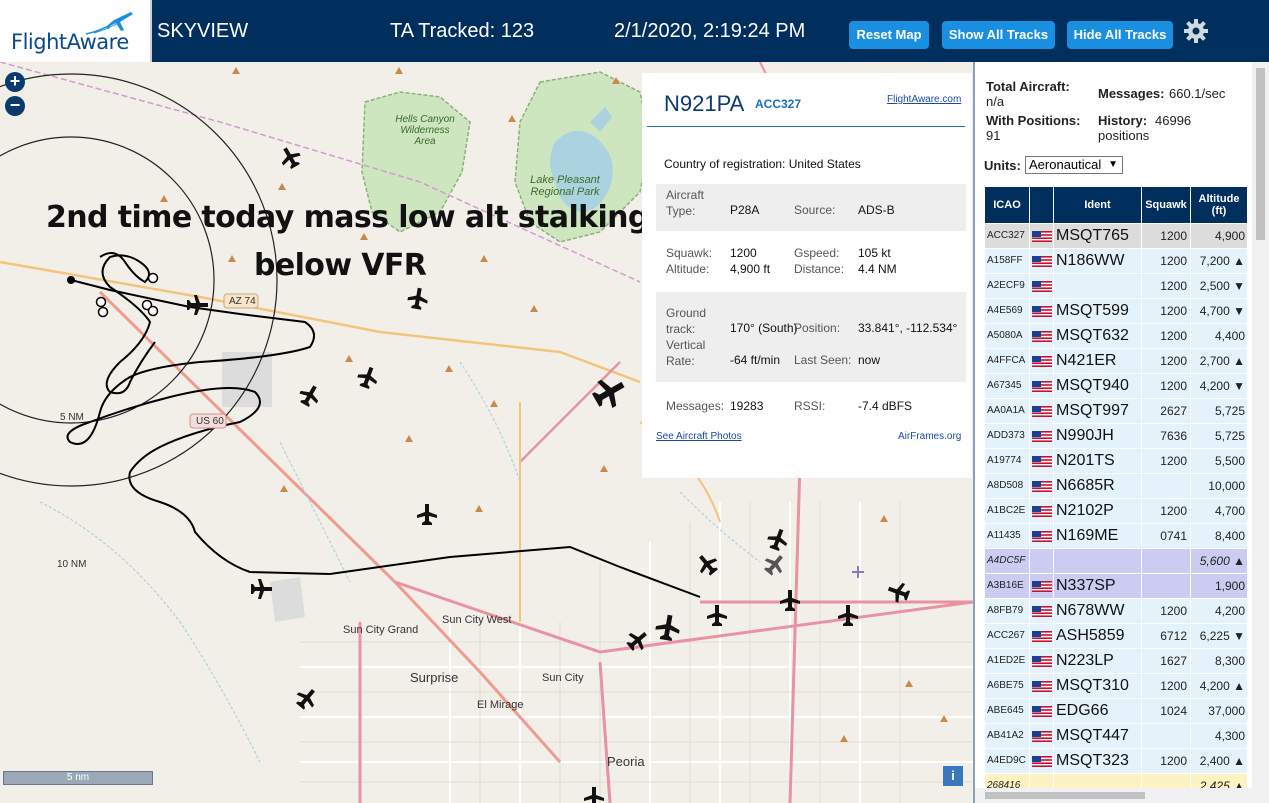 The height and width of the screenshot is (803, 1269). Describe the element at coordinates (1116, 511) in the screenshot. I see `table-row: A1BC2E N2102P 1200 4,700` at that location.